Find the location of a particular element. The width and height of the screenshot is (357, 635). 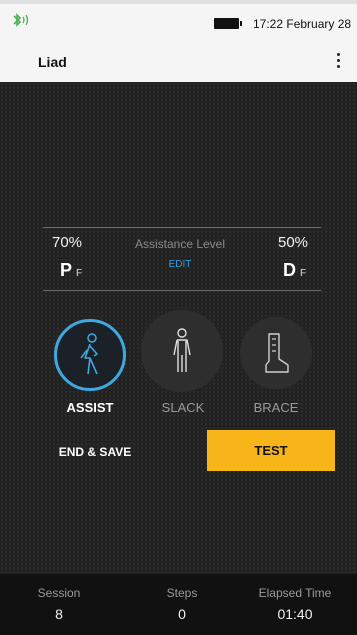

status-datetime: 17:22 February 28 is located at coordinates (302, 24).